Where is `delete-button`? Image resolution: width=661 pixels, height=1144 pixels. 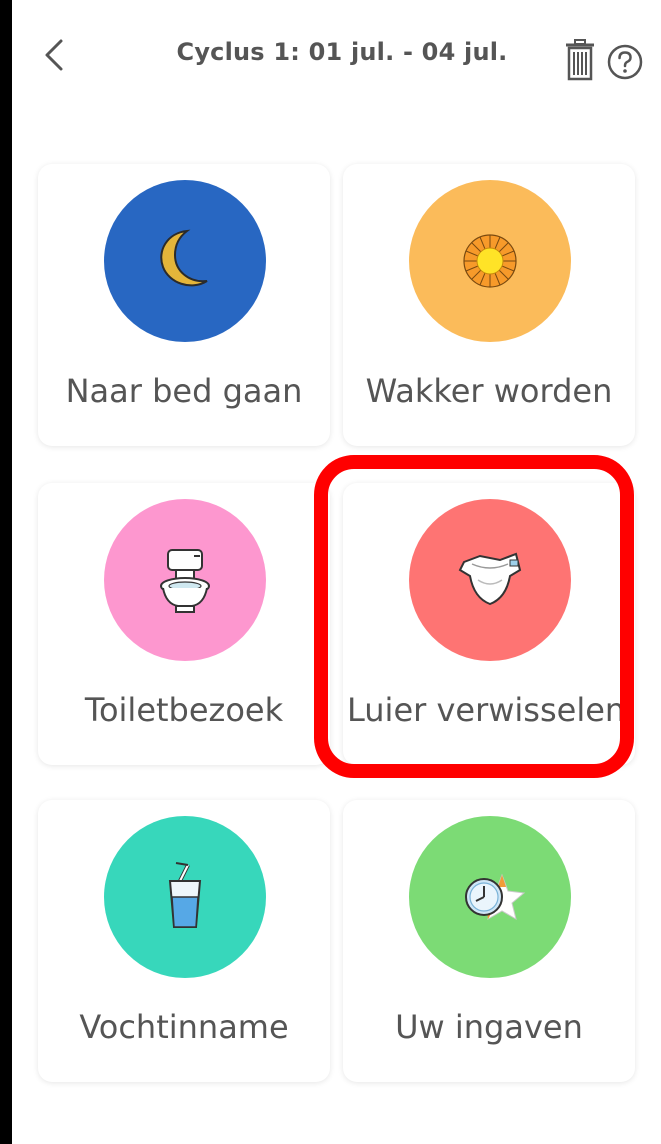
delete-button is located at coordinates (580, 60).